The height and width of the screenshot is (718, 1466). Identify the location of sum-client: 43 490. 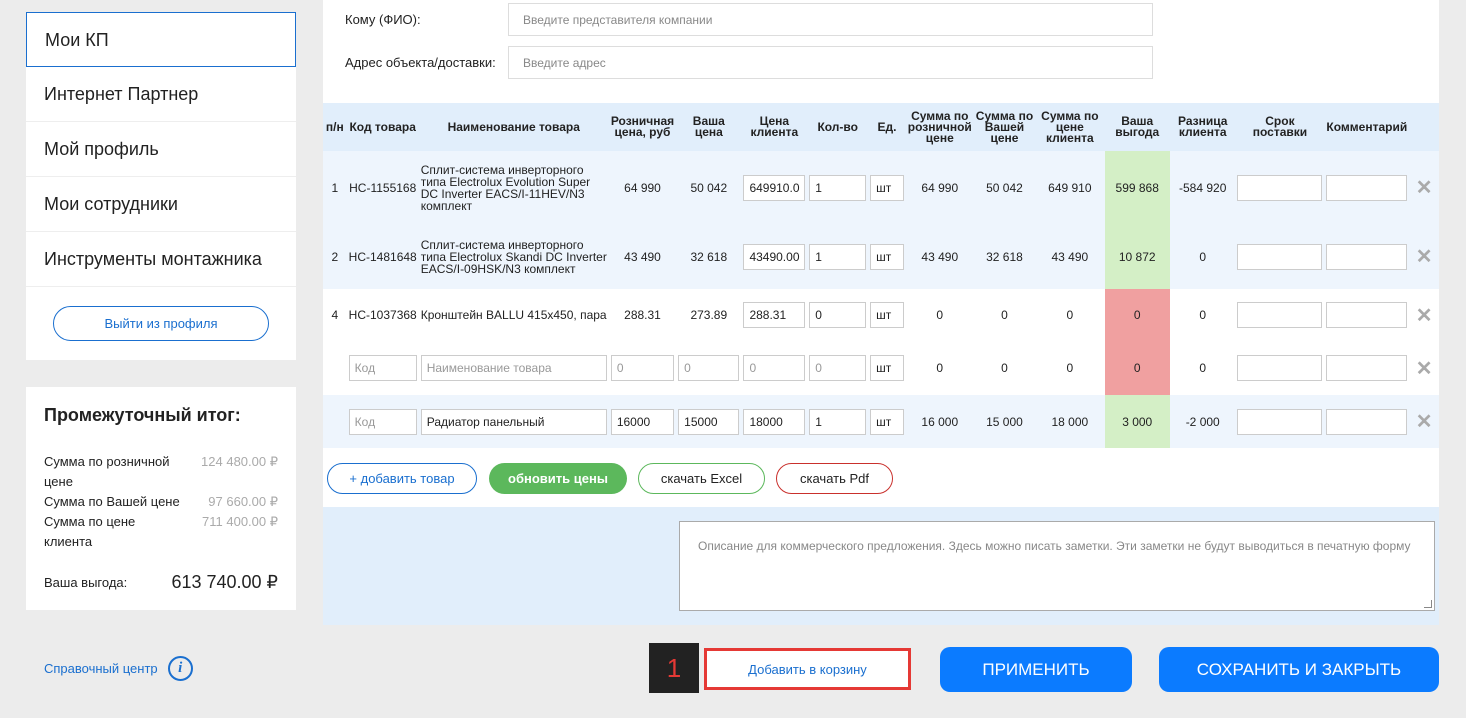
(1070, 256).